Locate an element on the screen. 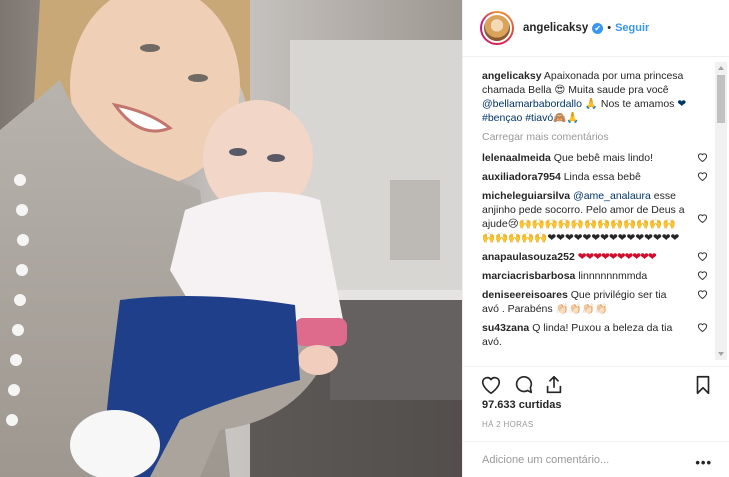  comment-text: Linda essa bebê is located at coordinates (602, 177).